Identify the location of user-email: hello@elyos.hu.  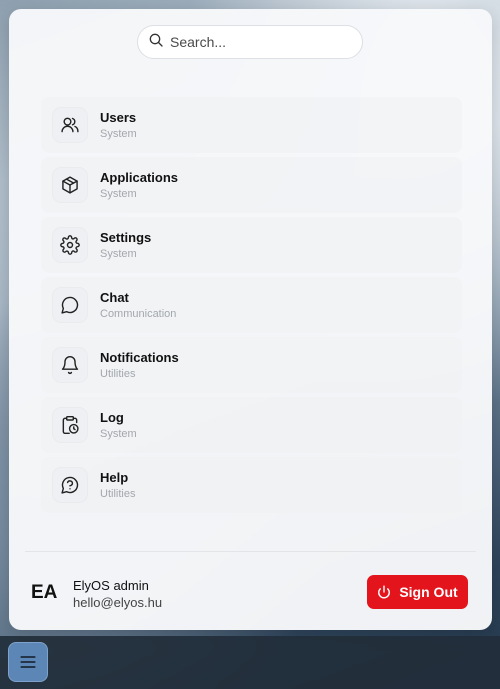
(118, 602).